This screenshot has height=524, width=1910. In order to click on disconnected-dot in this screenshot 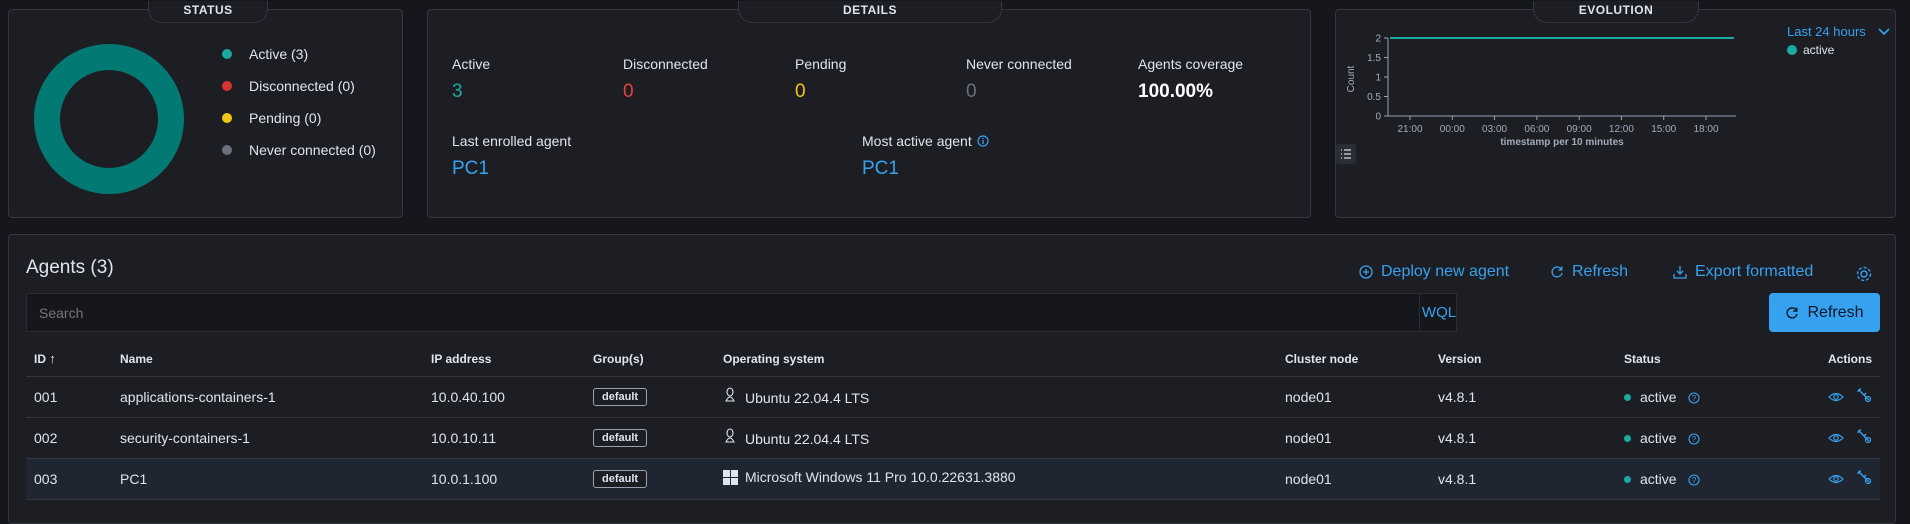, I will do `click(227, 86)`.